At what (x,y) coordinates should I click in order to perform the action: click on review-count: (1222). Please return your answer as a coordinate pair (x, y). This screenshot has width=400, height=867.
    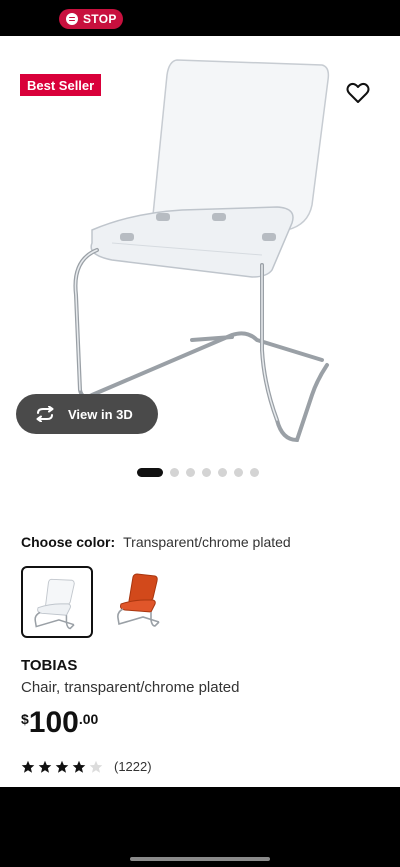
    Looking at the image, I should click on (133, 766).